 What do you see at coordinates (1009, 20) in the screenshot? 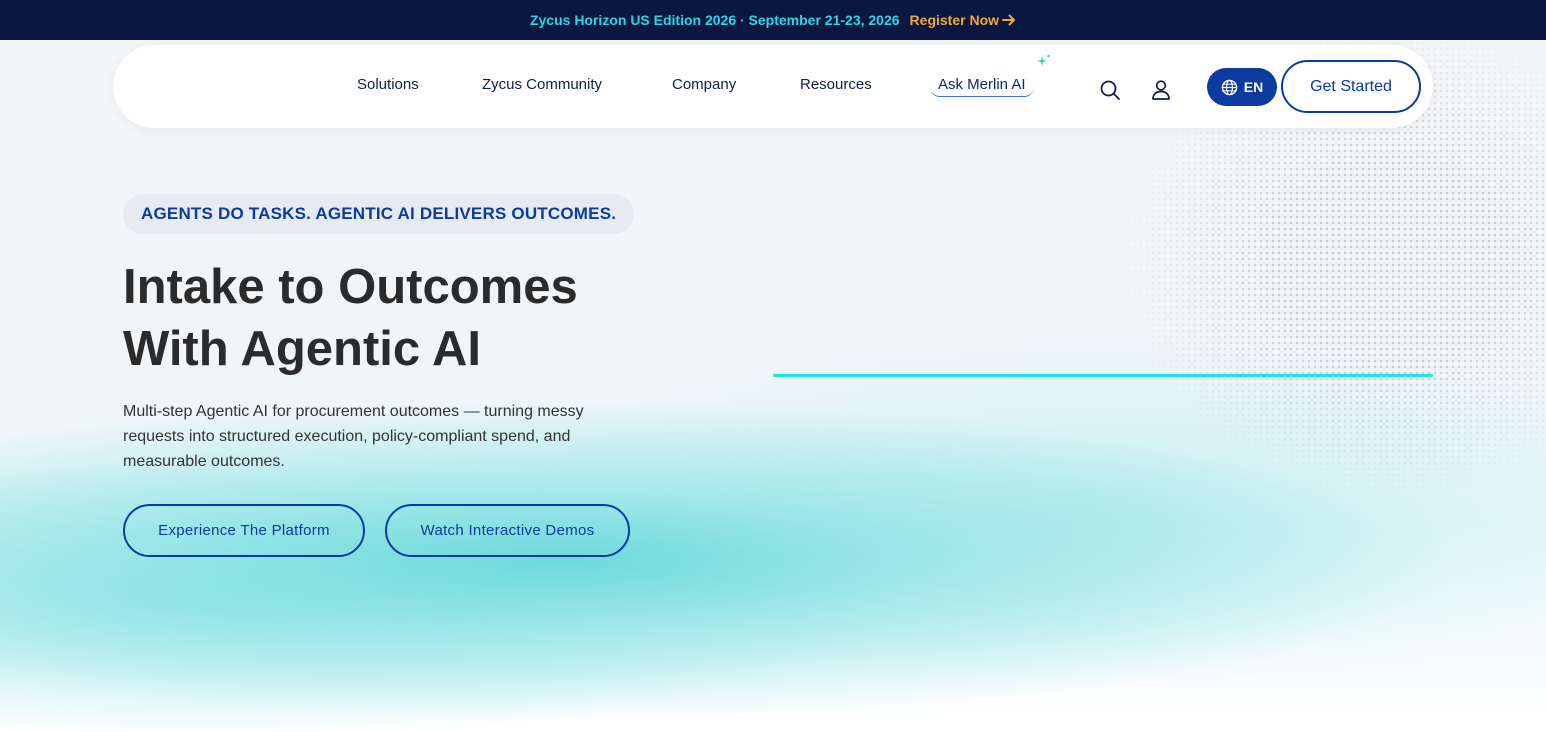
I see `arrow-right-icon` at bounding box center [1009, 20].